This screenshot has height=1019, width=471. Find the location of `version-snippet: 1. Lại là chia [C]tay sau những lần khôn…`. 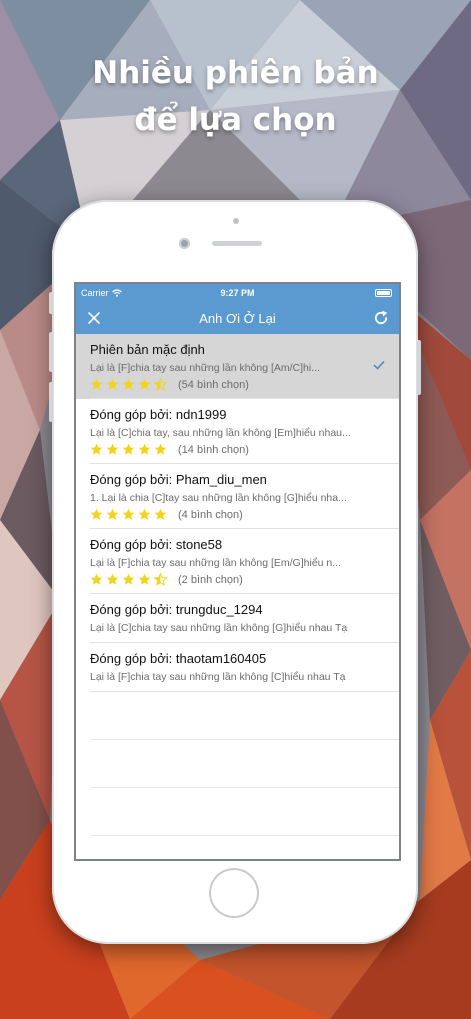

version-snippet: 1. Lại là chia [C]tay sau những lần khôn… is located at coordinates (218, 498).